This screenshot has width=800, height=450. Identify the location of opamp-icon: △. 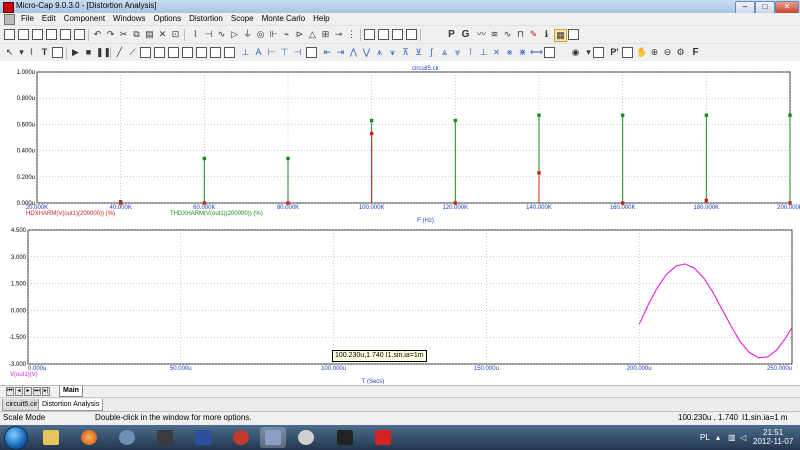
(312, 34).